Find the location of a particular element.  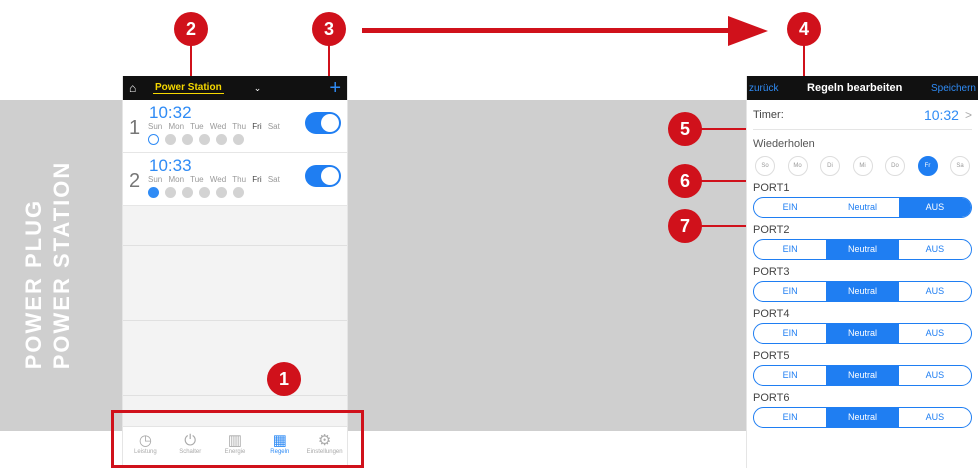

port-row: PORT1 EIN Neutral AUS is located at coordinates (862, 200).